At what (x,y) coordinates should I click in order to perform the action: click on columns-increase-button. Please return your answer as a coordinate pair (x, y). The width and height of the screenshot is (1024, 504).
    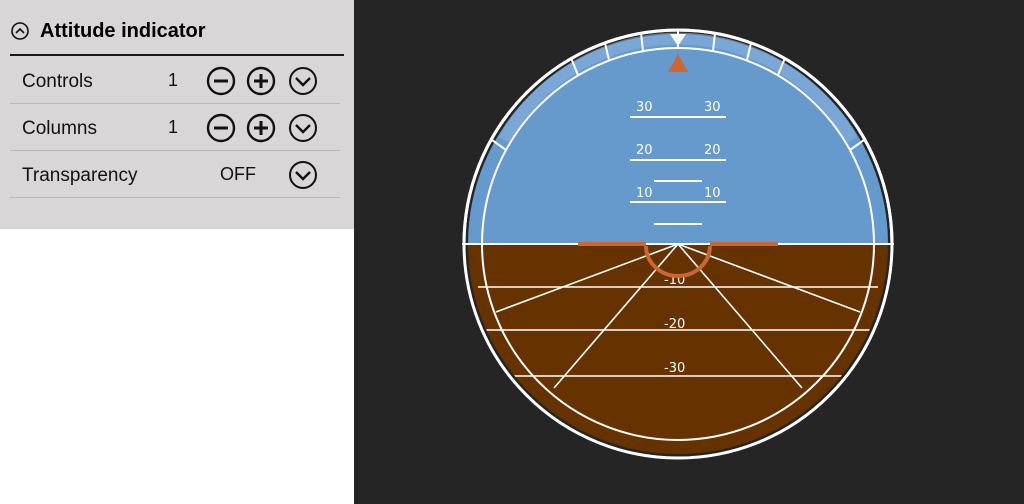
    Looking at the image, I should click on (261, 128).